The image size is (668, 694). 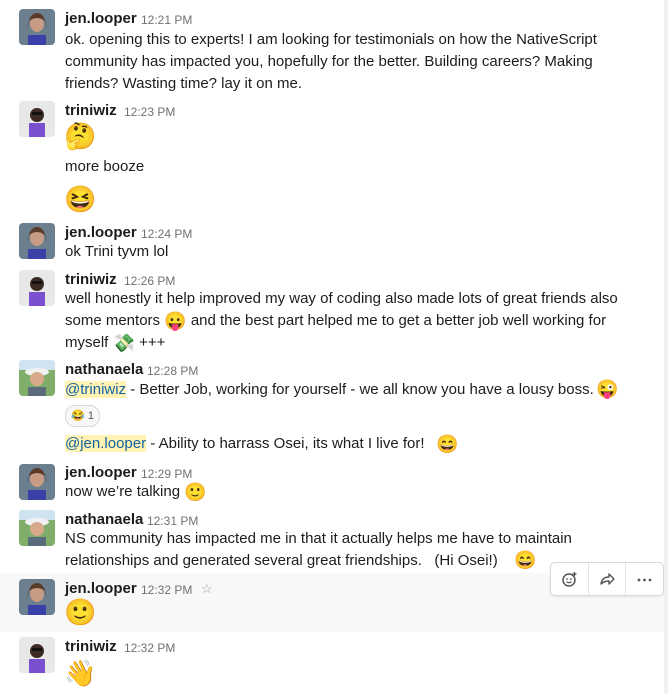 I want to click on message-6: jen.looper 12:29 PM now we’re talking 🙂, so click(x=334, y=484).